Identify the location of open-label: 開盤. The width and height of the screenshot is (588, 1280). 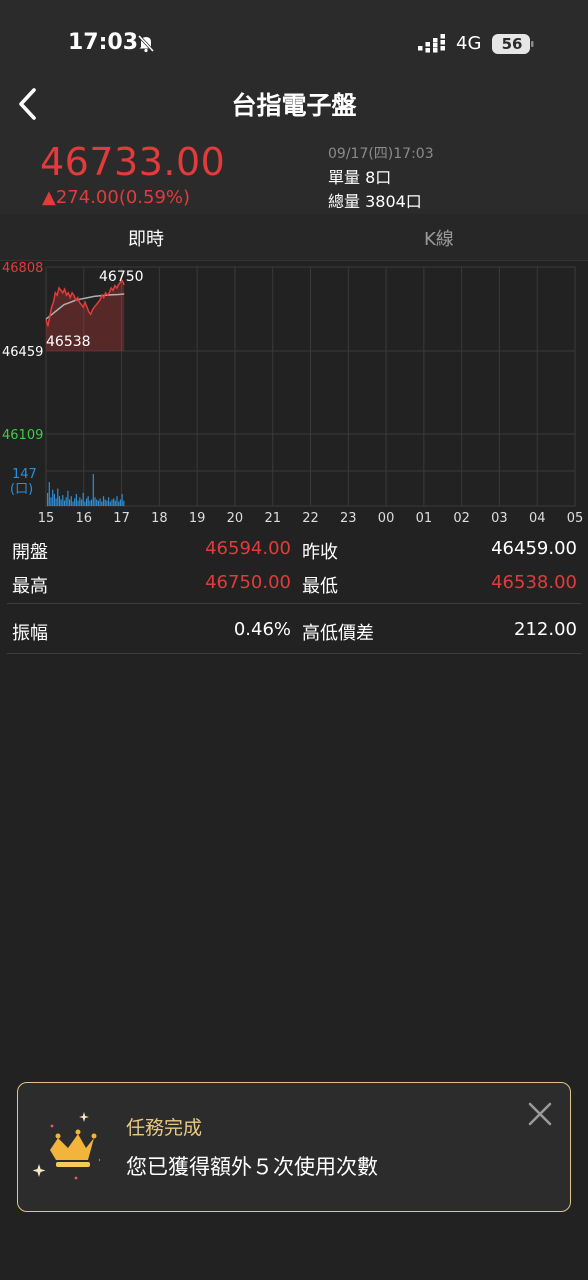
(30, 552).